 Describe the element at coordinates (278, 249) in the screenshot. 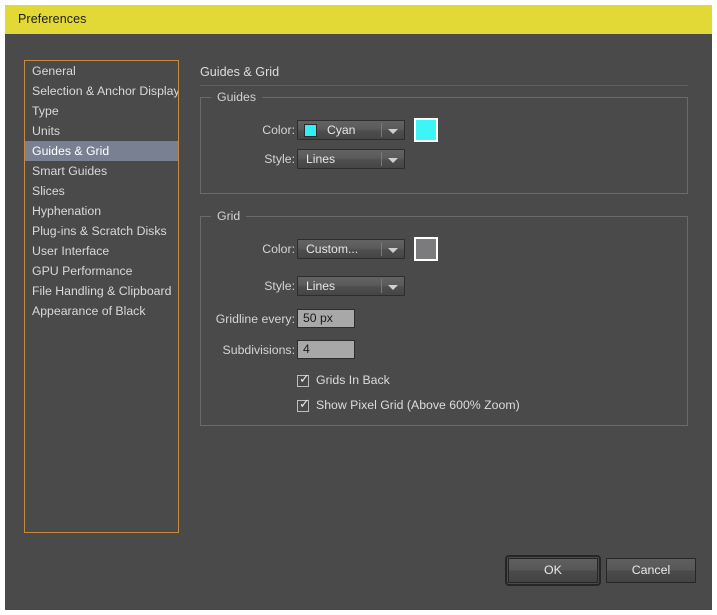

I see `grid-color-label: Color:` at that location.